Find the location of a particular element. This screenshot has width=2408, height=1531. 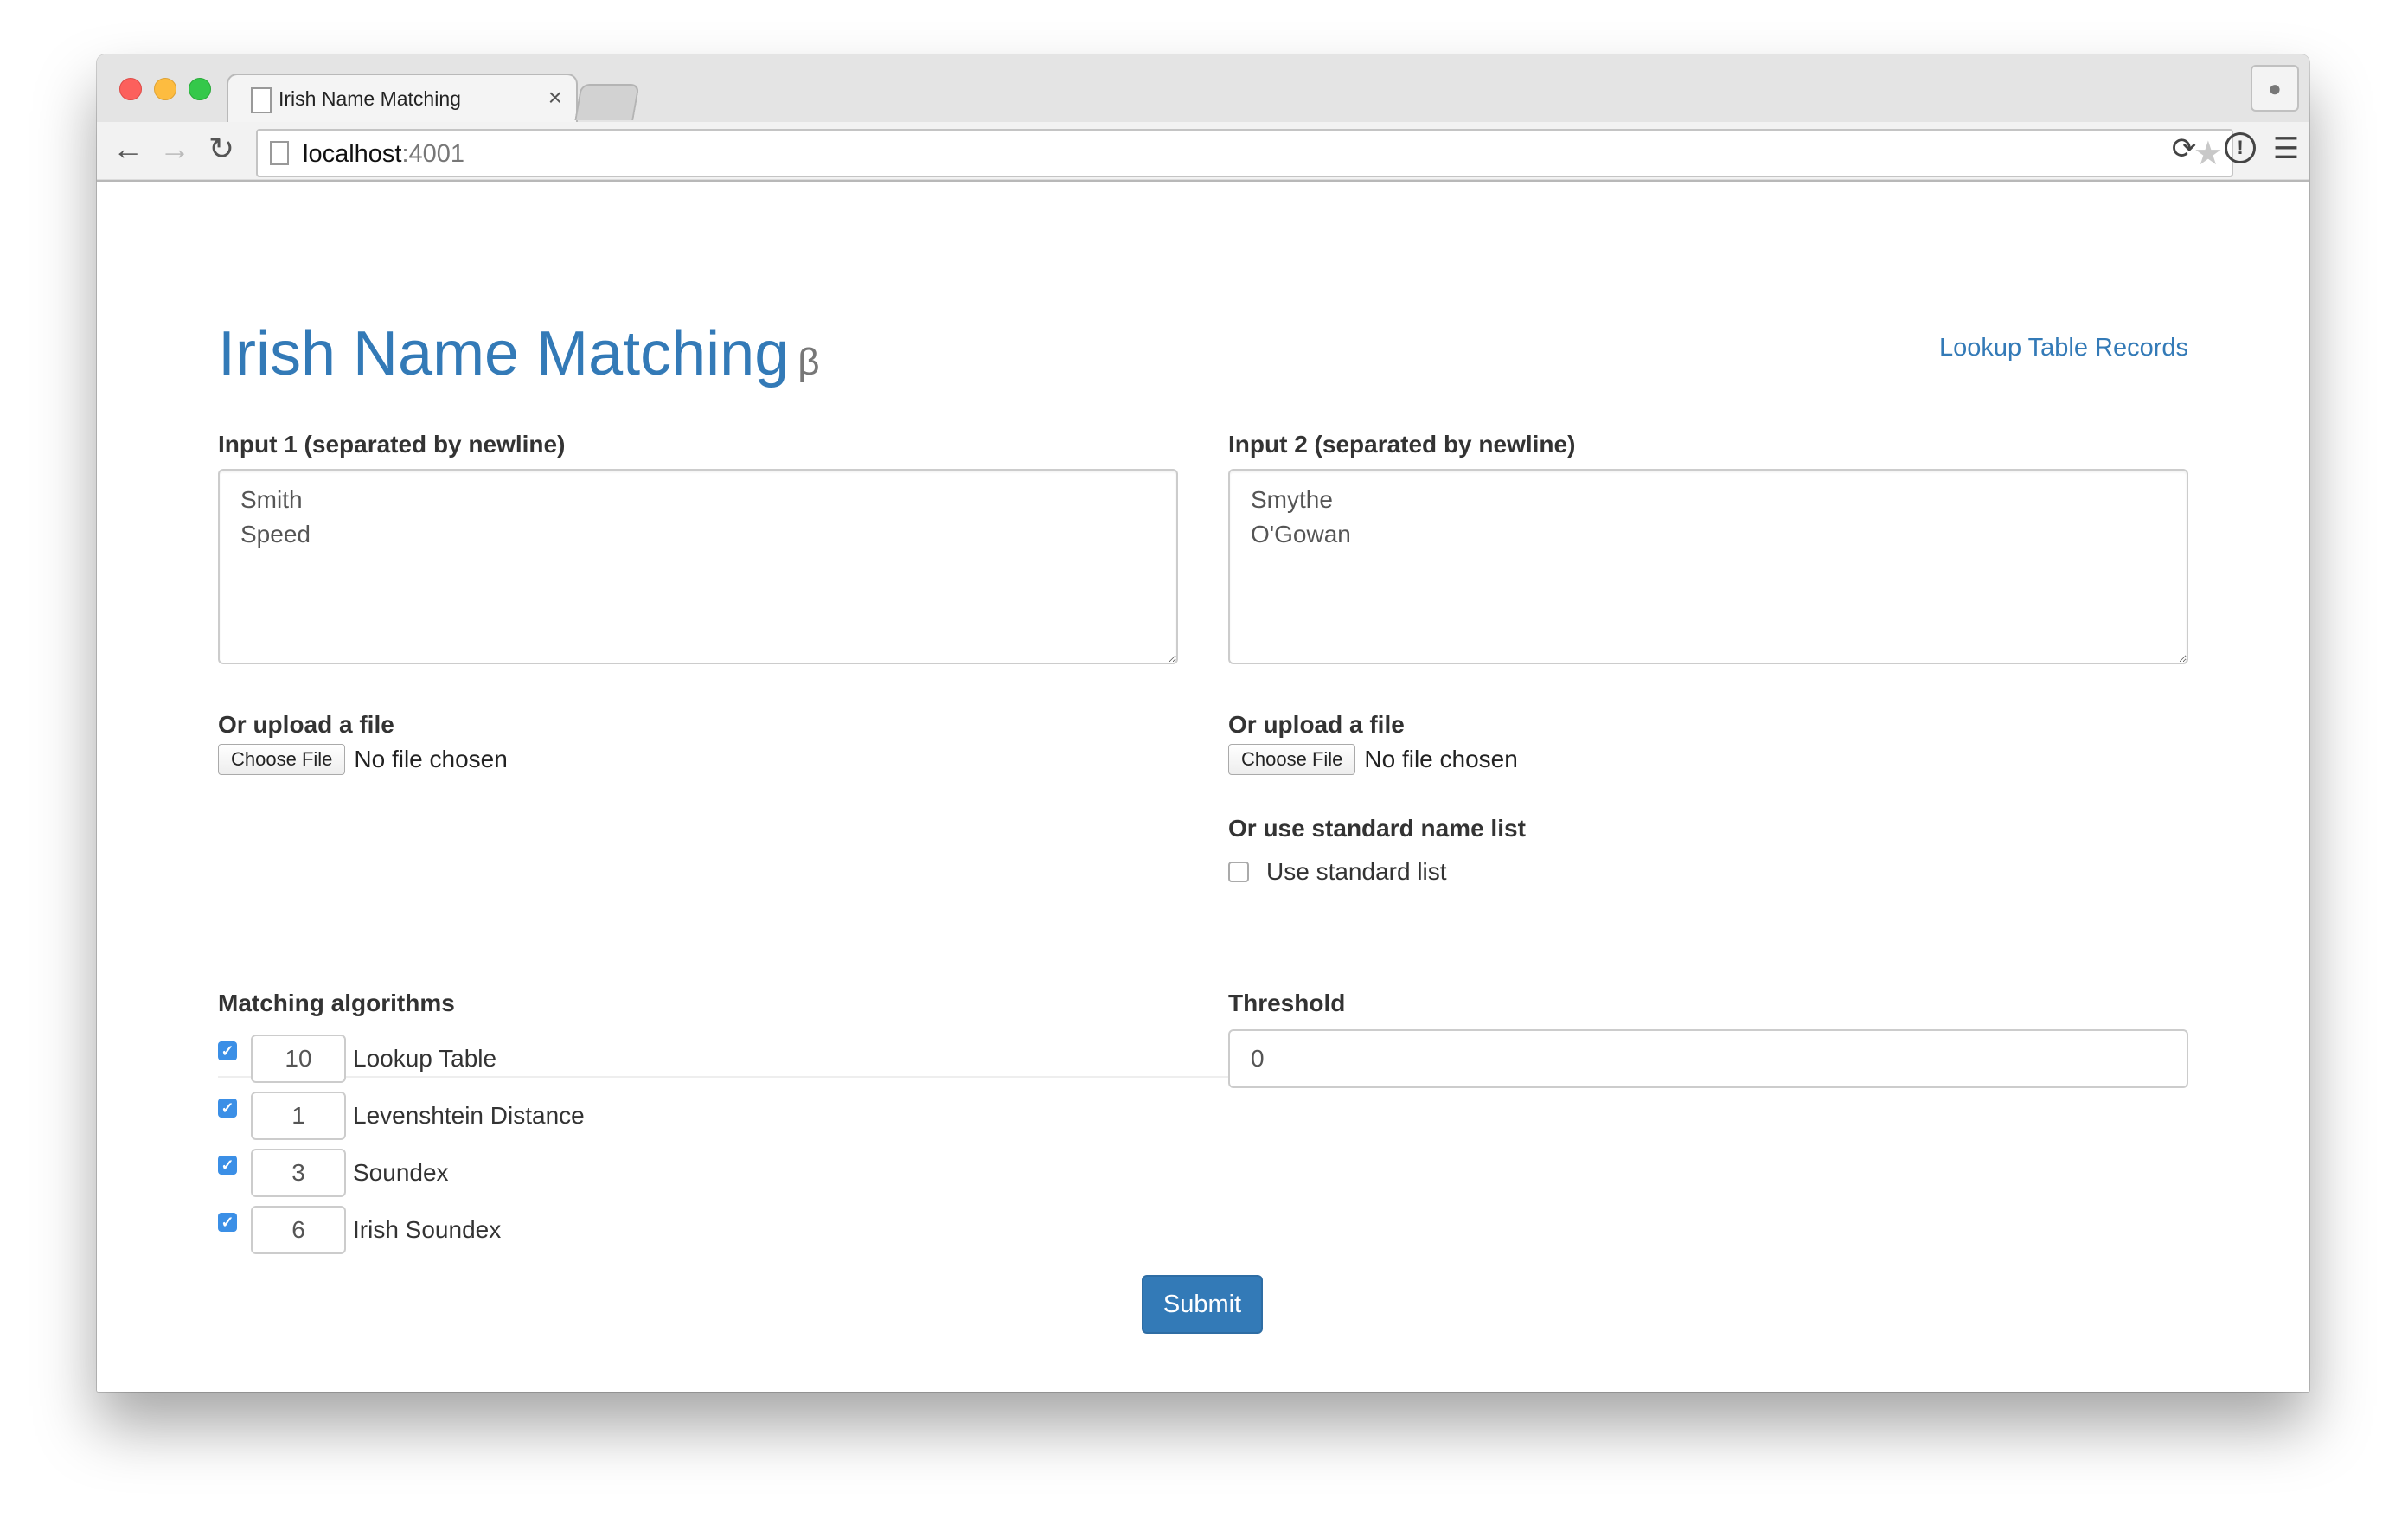

page-title: Irish Name Matching β is located at coordinates (519, 353).